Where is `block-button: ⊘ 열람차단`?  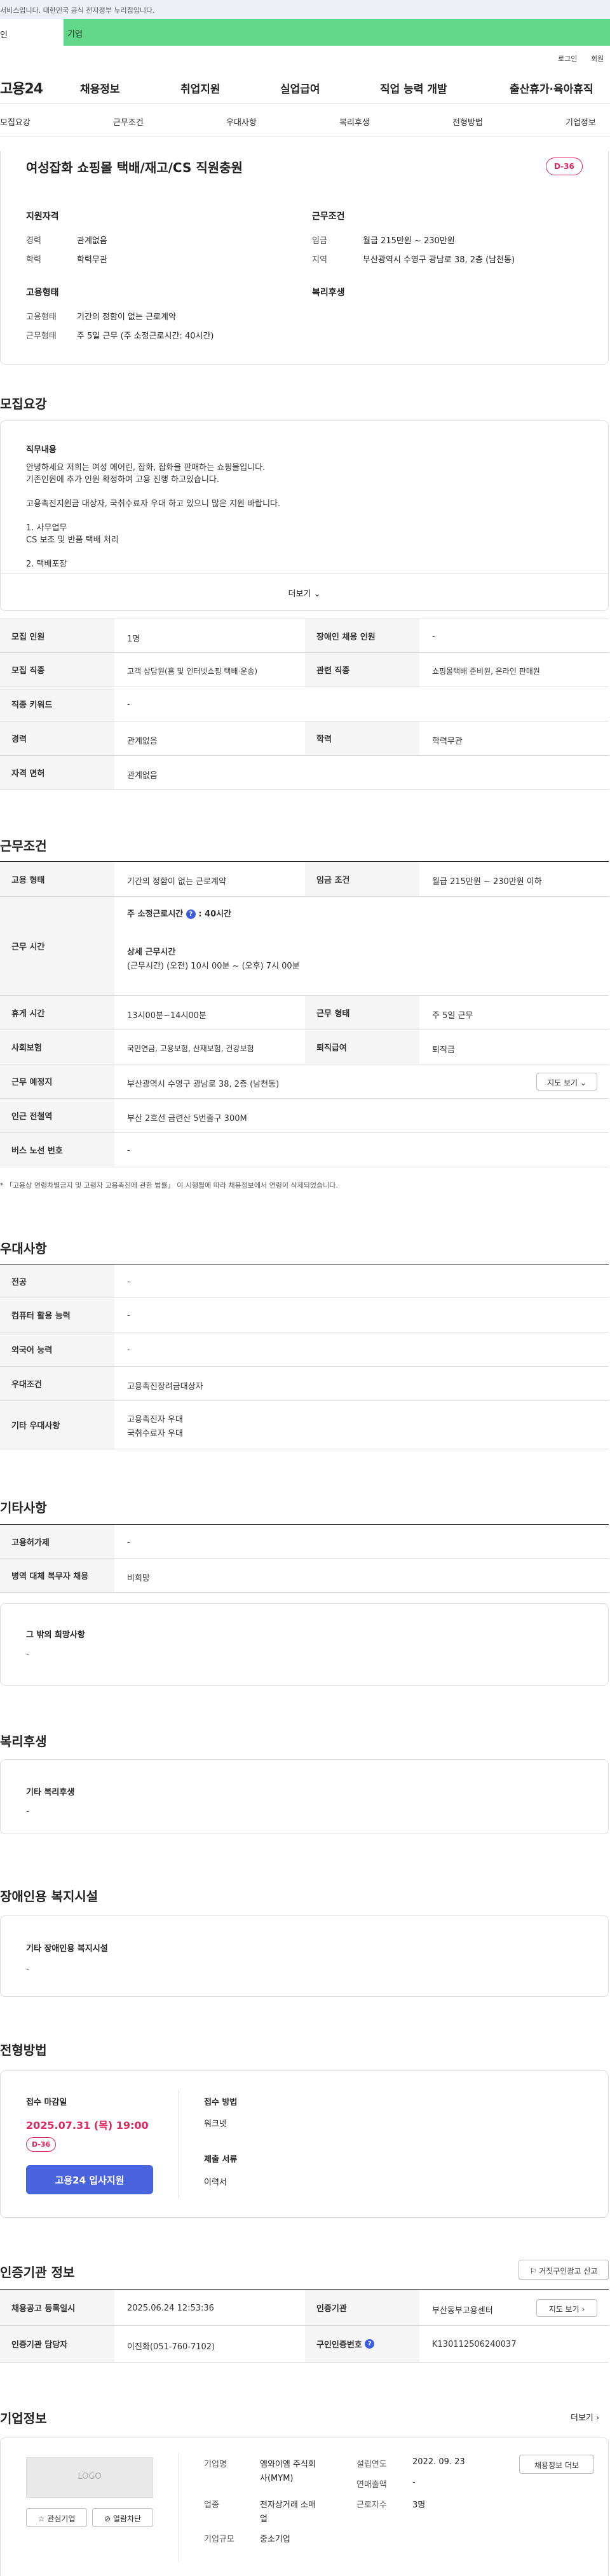 block-button: ⊘ 열람차단 is located at coordinates (122, 2517).